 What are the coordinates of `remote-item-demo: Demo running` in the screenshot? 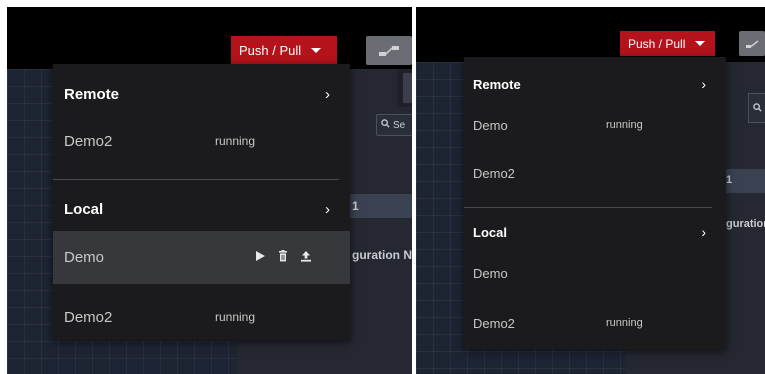 It's located at (595, 125).